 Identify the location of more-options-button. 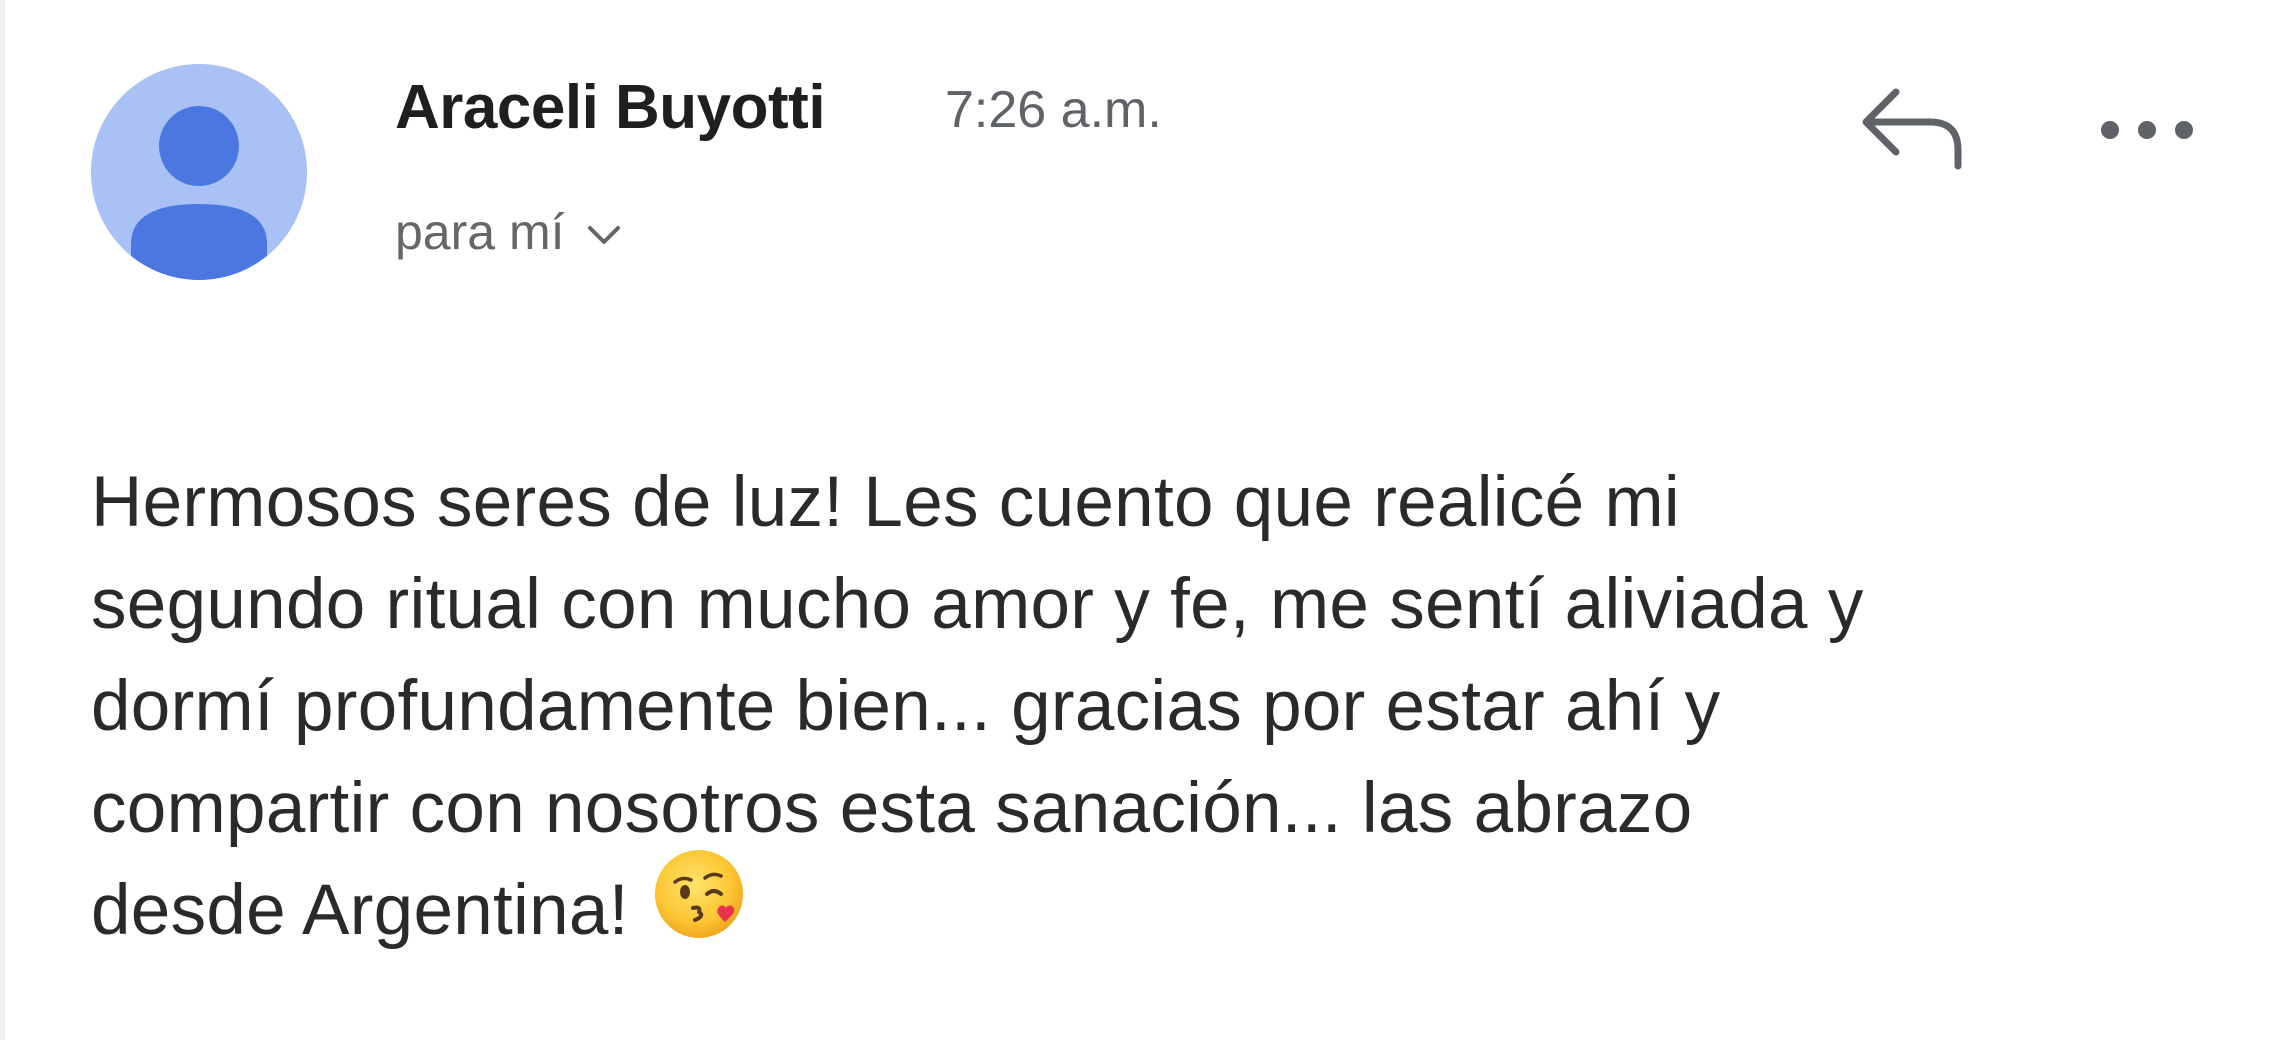
(2147, 130).